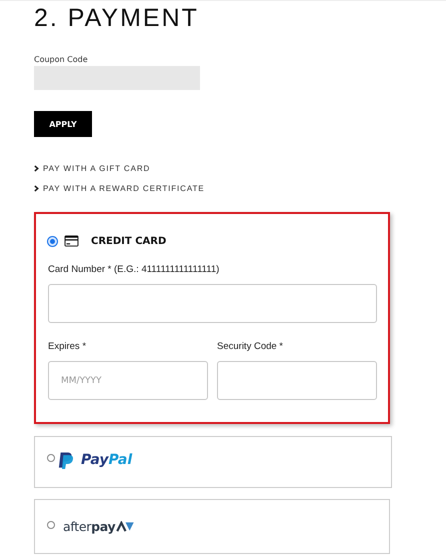 The width and height of the screenshot is (446, 557). What do you see at coordinates (89, 526) in the screenshot?
I see `afterpay-logo-text: afterpay` at bounding box center [89, 526].